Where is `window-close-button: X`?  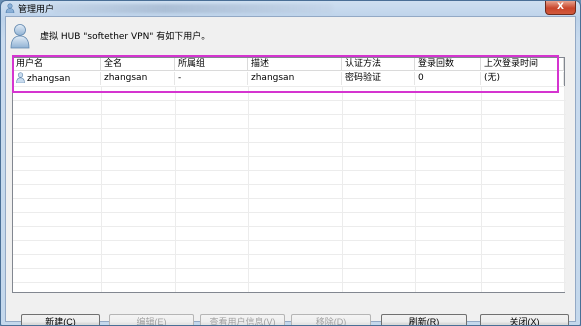
window-close-button: X is located at coordinates (560, 8).